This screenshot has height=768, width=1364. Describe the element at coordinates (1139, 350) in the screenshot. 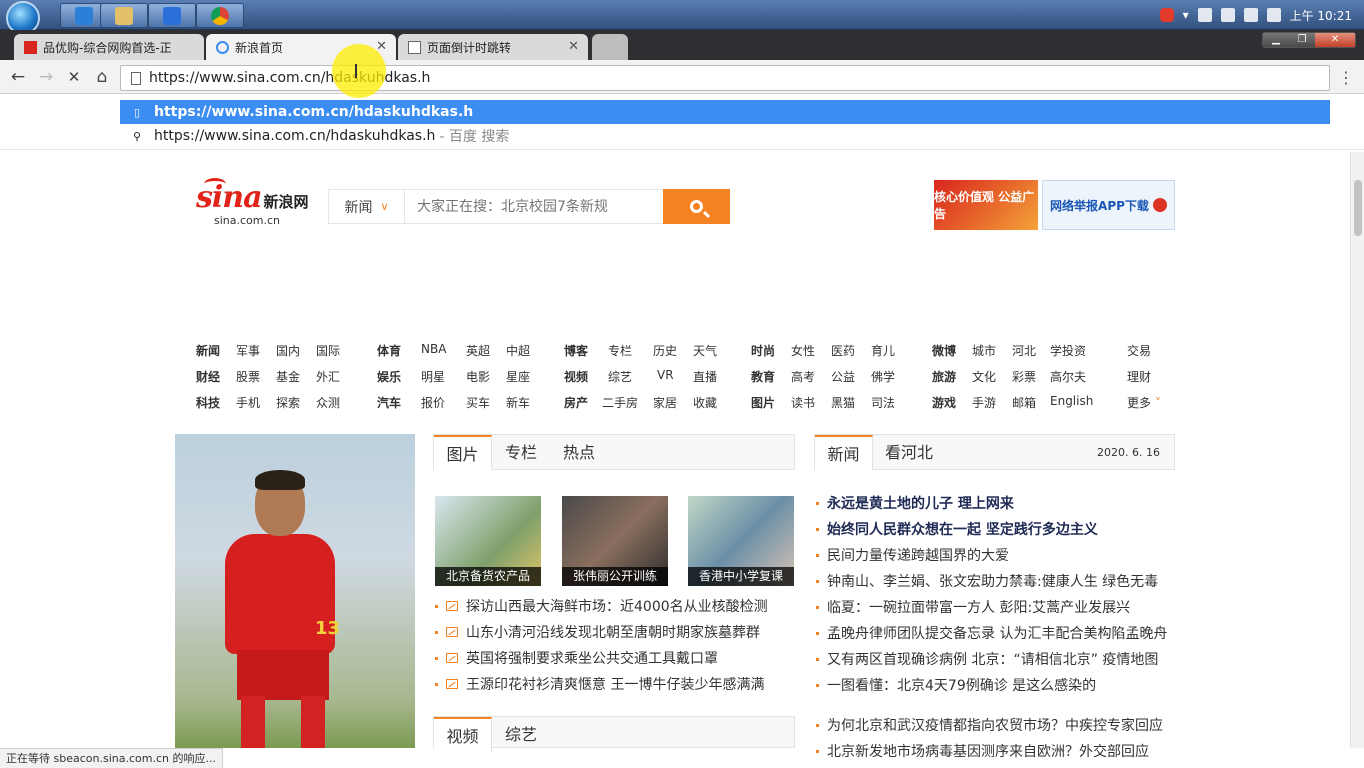

I see `nav-link: 交易` at that location.